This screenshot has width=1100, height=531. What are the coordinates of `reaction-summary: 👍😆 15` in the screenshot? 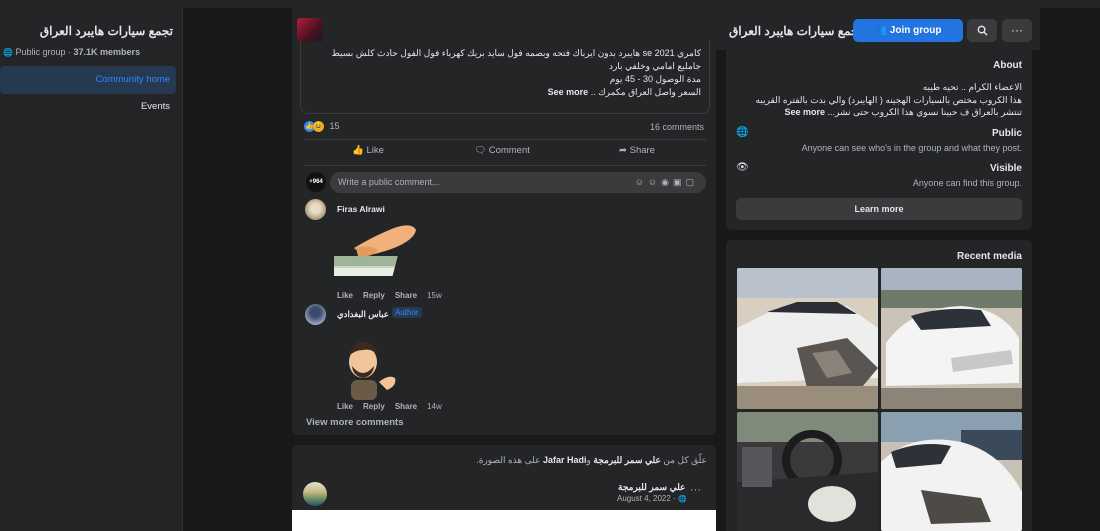 It's located at (322, 127).